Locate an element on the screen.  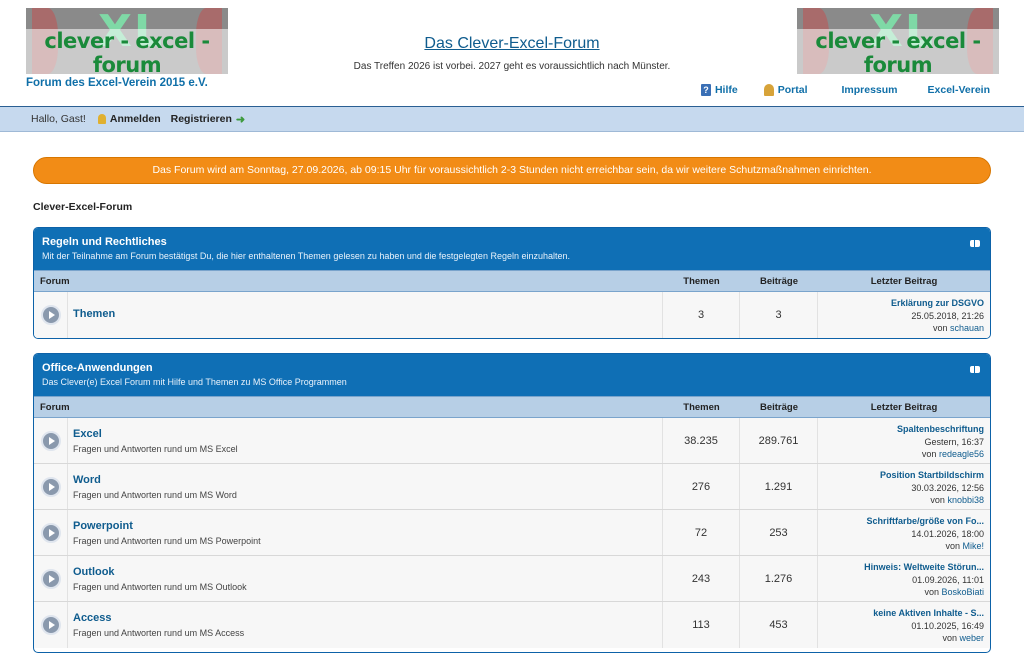
forum-link: Themen is located at coordinates (367, 314).